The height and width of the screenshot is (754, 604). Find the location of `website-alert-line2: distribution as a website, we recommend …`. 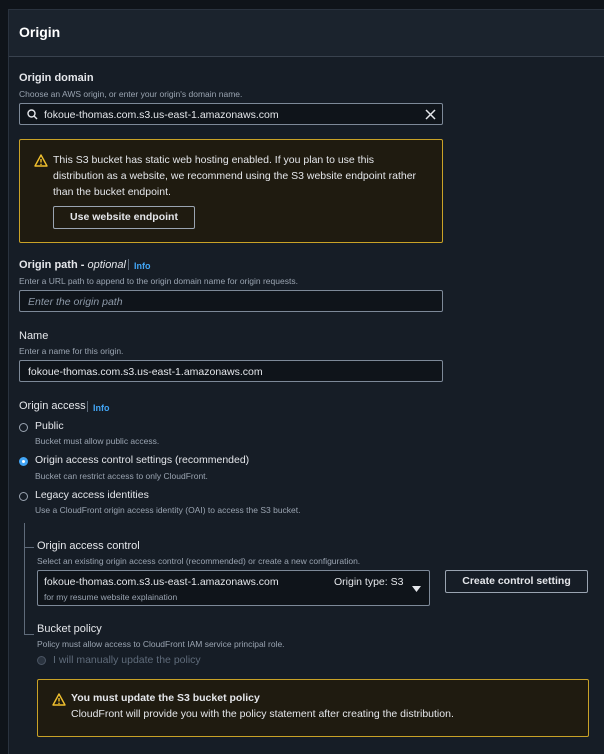

website-alert-line2: distribution as a website, we recommend … is located at coordinates (235, 176).